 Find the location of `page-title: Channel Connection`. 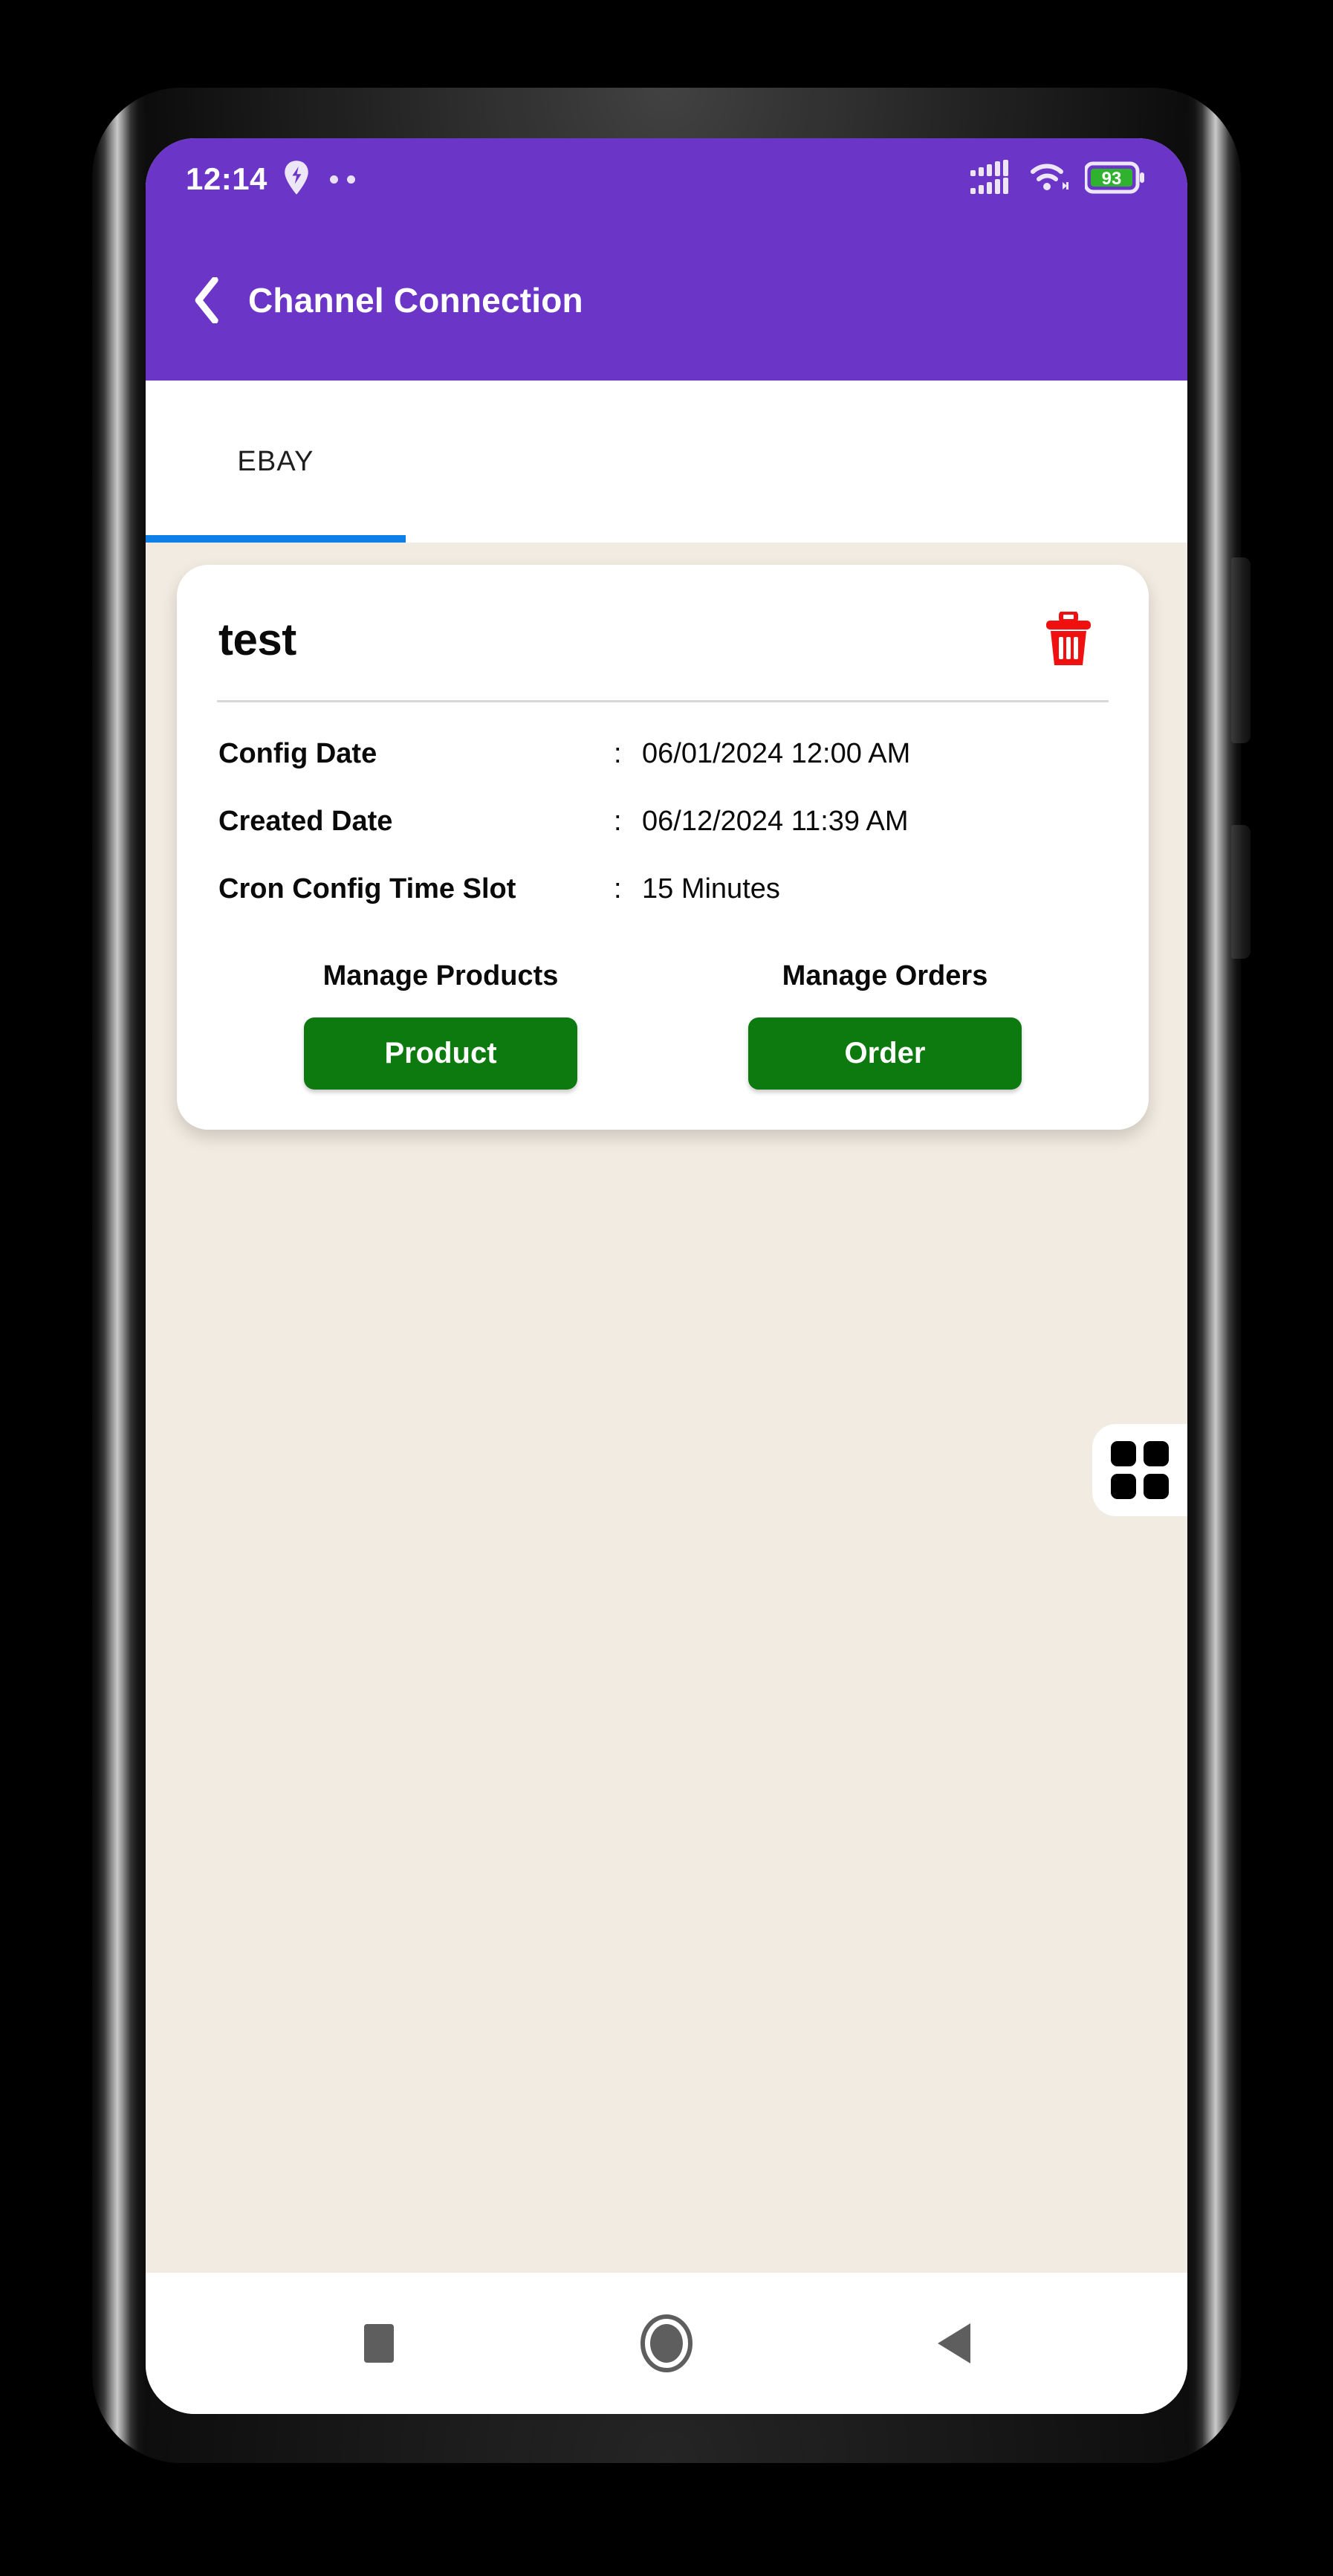

page-title: Channel Connection is located at coordinates (415, 300).